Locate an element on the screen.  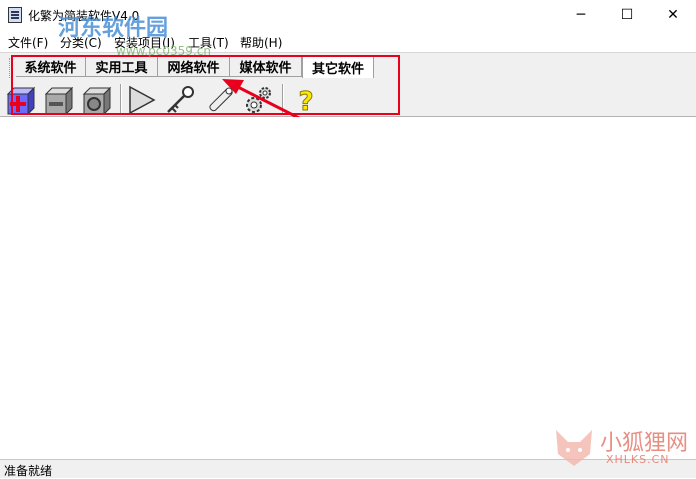
watermark-url: XHLKS.CN is located at coordinates (638, 459).